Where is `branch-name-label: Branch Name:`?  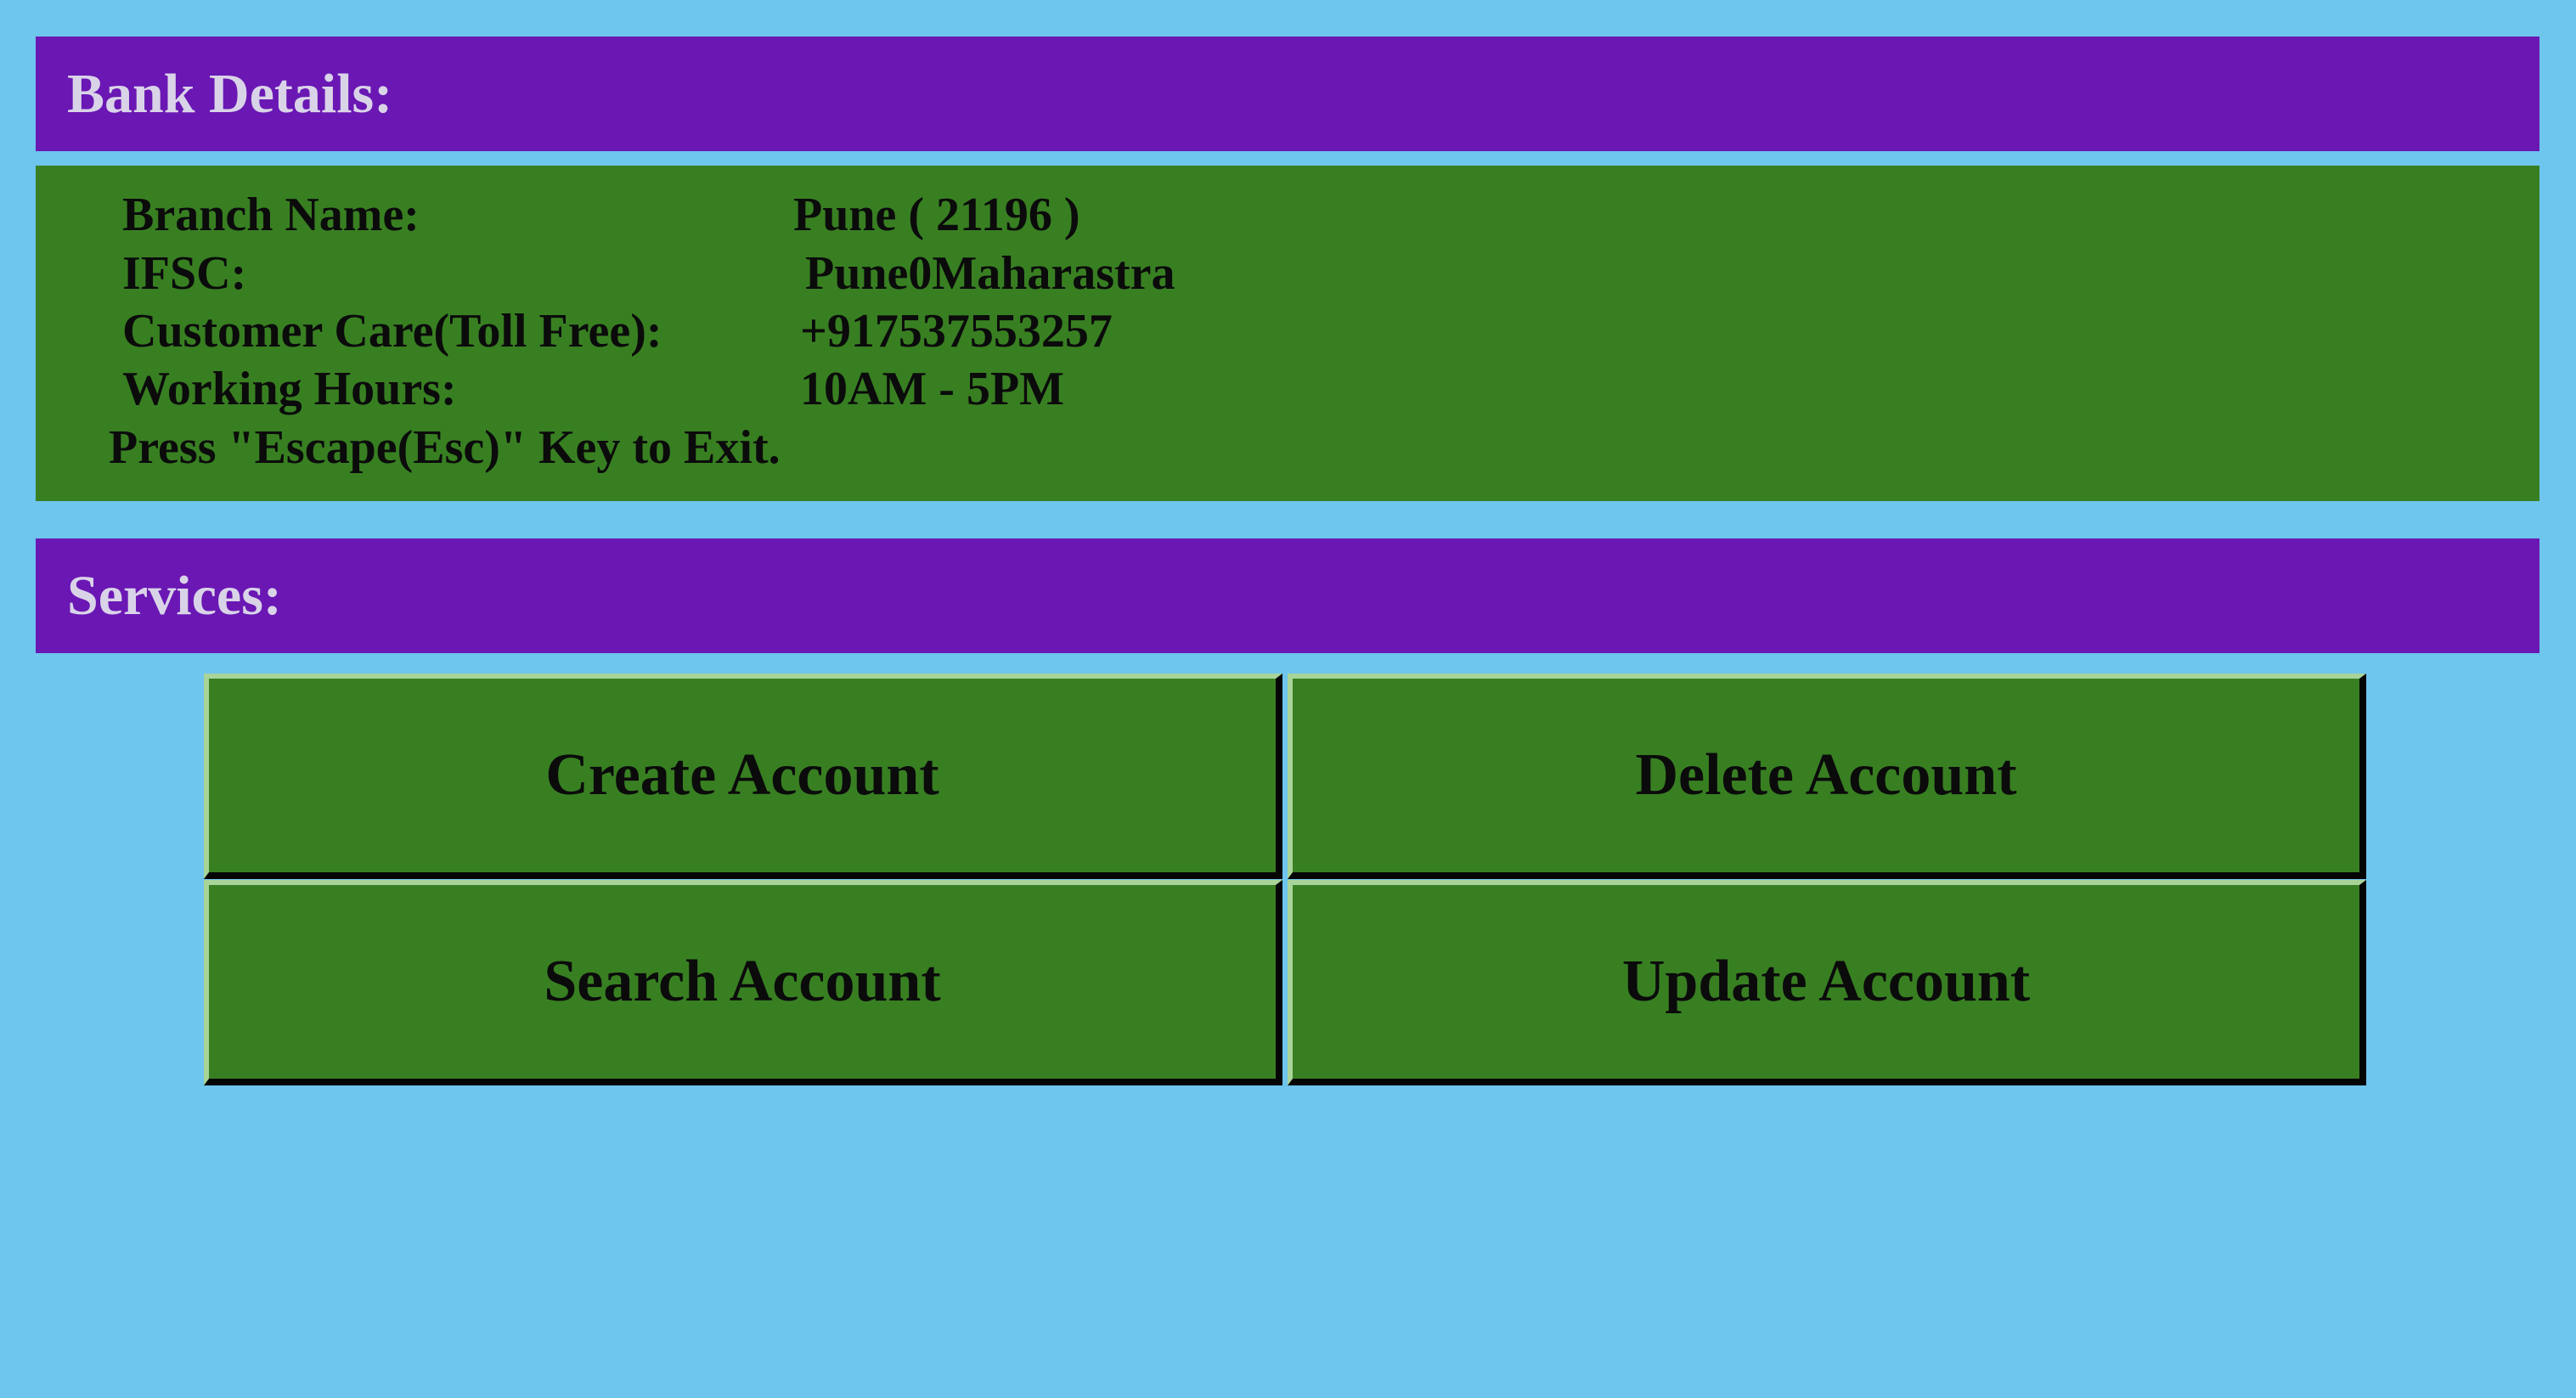 branch-name-label: Branch Name: is located at coordinates (271, 215).